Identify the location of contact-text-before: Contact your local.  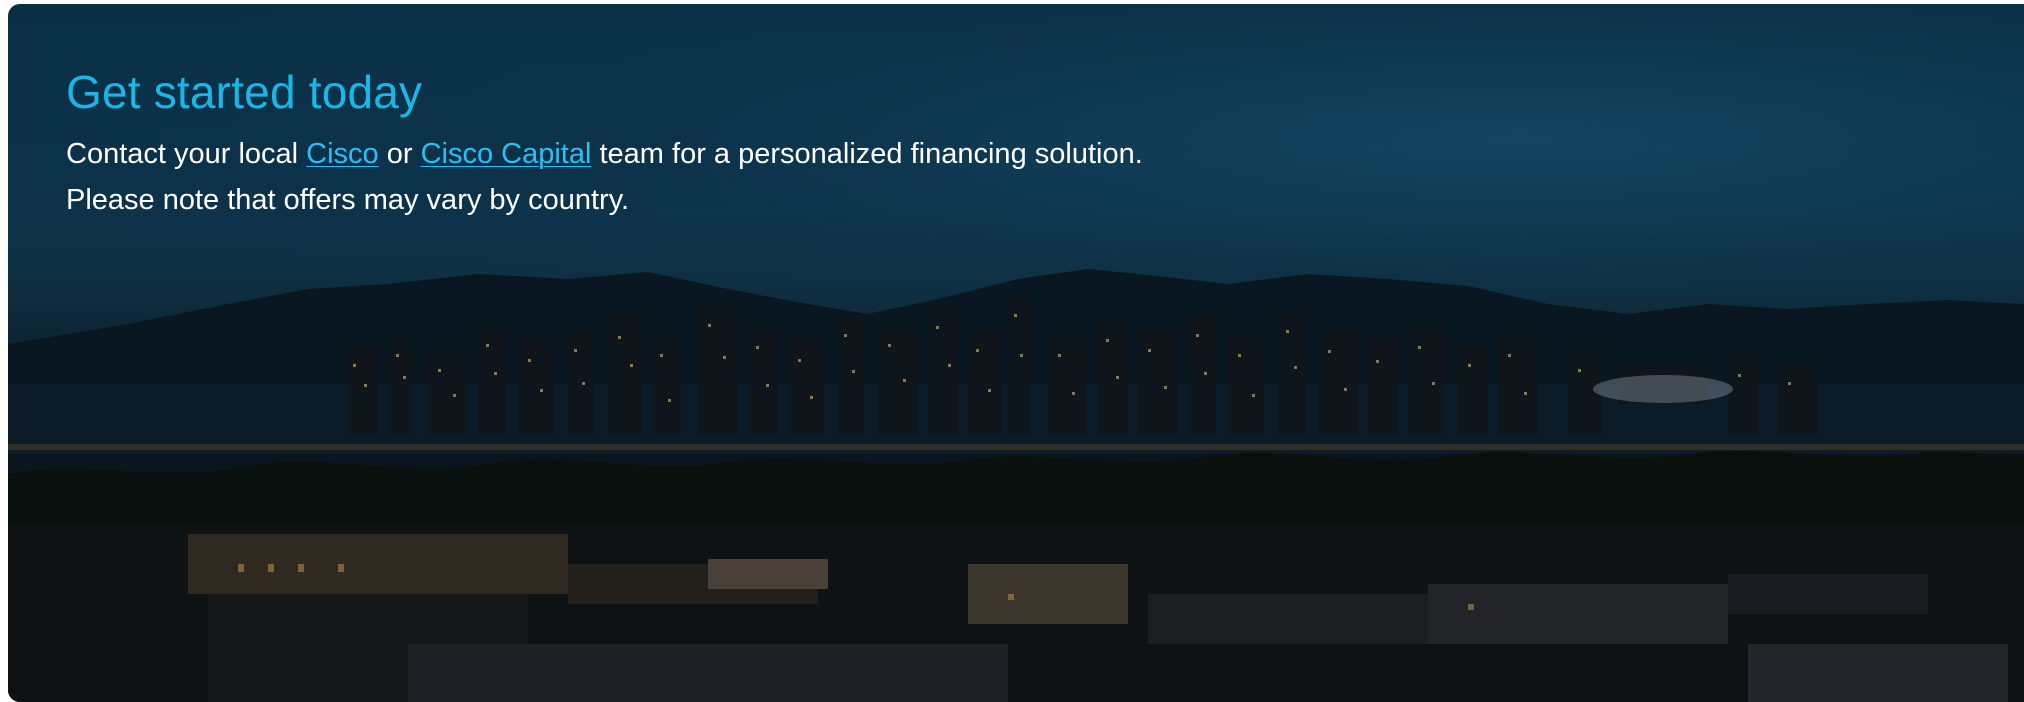
(186, 154).